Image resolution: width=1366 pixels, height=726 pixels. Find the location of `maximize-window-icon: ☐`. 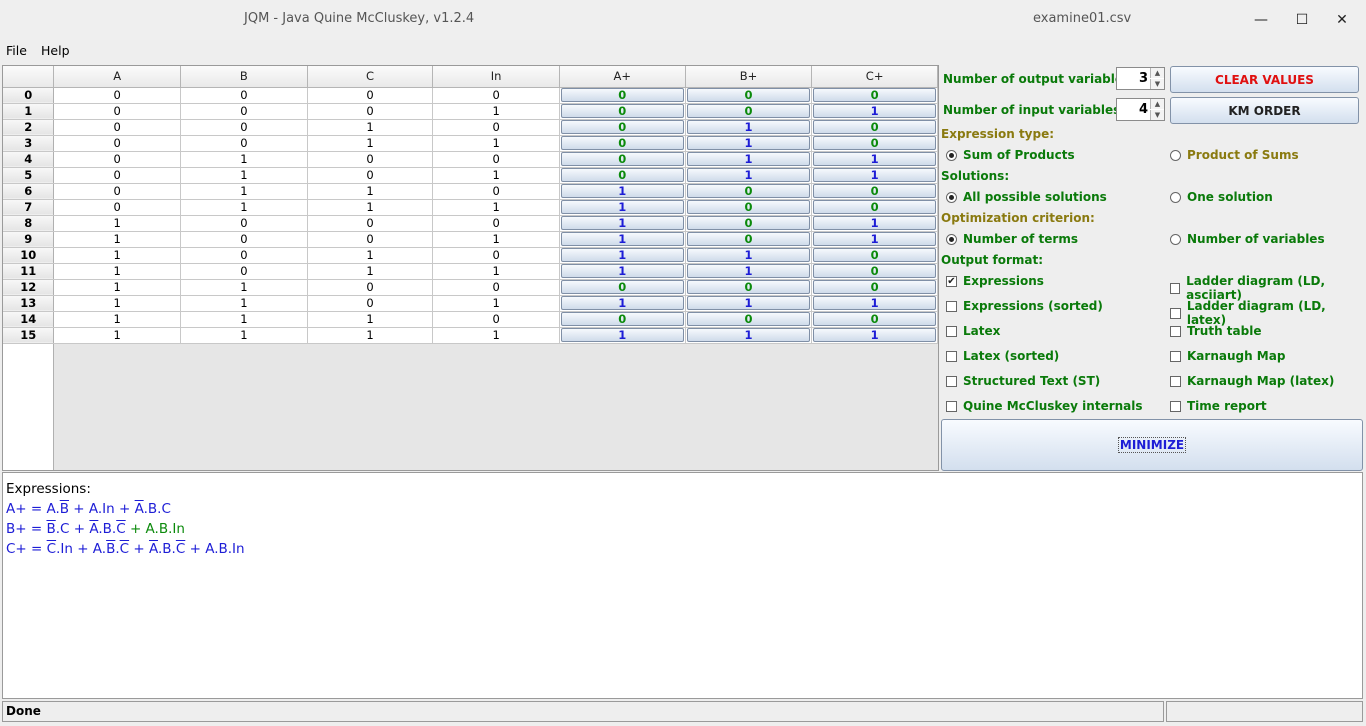

maximize-window-icon: ☐ is located at coordinates (1302, 20).